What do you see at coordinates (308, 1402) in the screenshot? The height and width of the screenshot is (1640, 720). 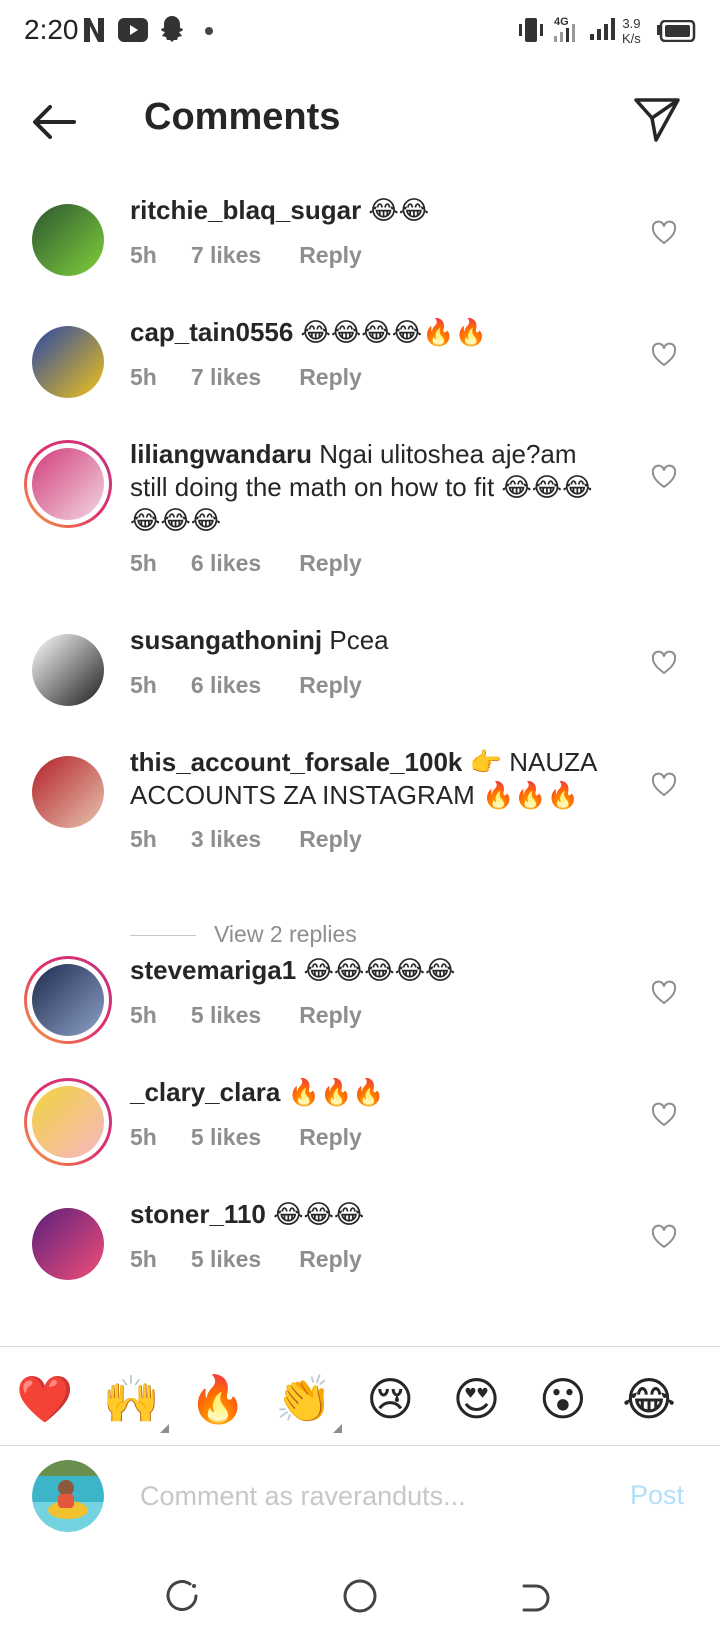 I see `clapping-emoji-button: 👏` at bounding box center [308, 1402].